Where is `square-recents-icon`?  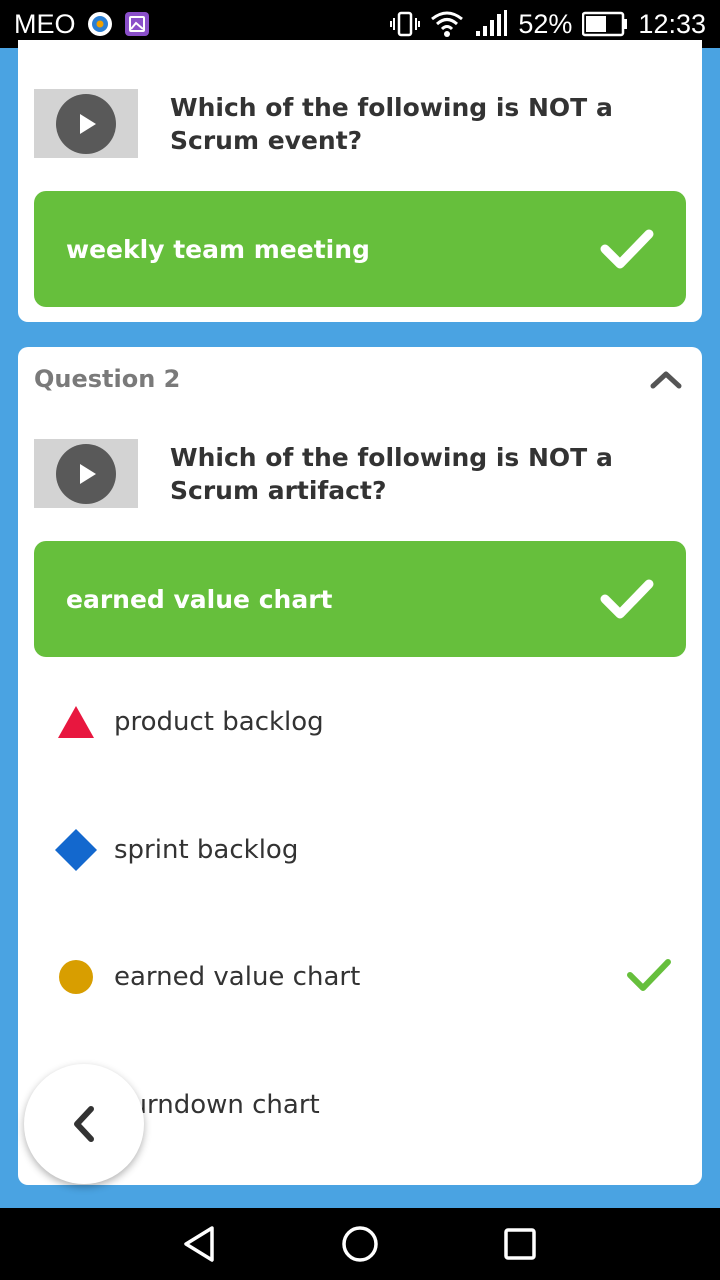 square-recents-icon is located at coordinates (520, 1244).